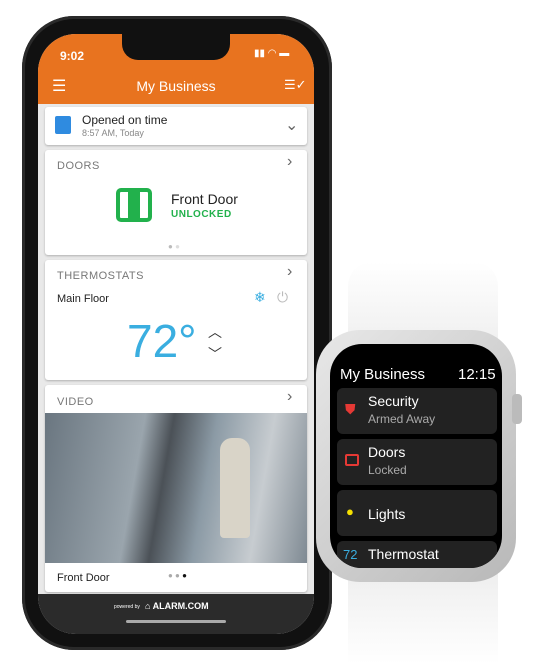 Image resolution: width=539 pixels, height=664 pixels. I want to click on watch-time: 12:15, so click(477, 374).